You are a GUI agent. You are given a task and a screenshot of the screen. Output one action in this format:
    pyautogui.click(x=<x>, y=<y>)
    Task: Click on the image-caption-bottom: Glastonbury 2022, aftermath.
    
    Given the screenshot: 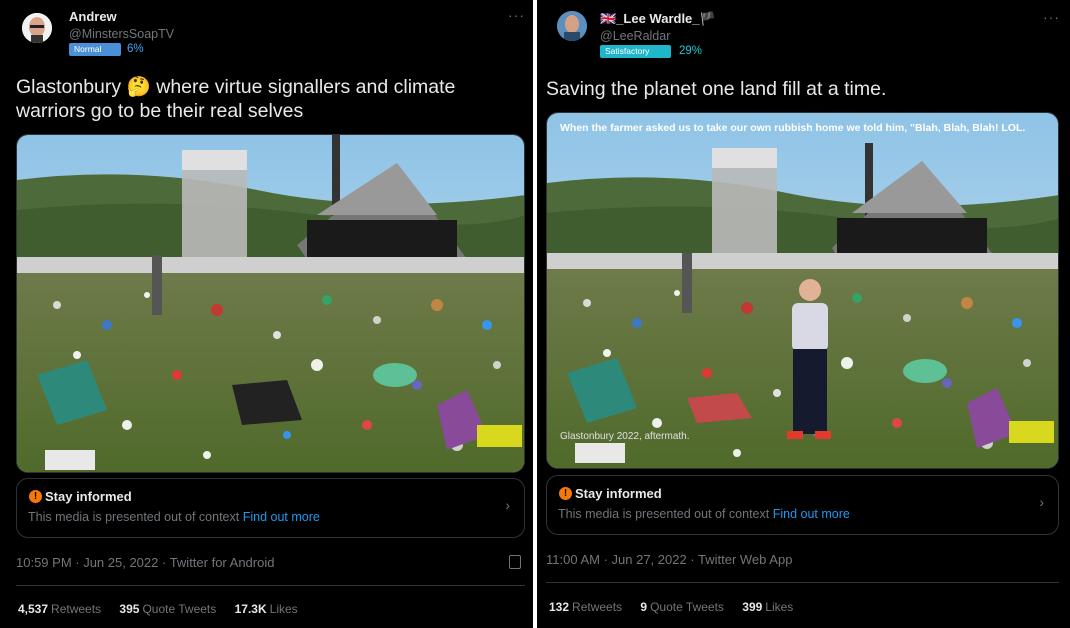 What is the action you would take?
    pyautogui.click(x=625, y=436)
    